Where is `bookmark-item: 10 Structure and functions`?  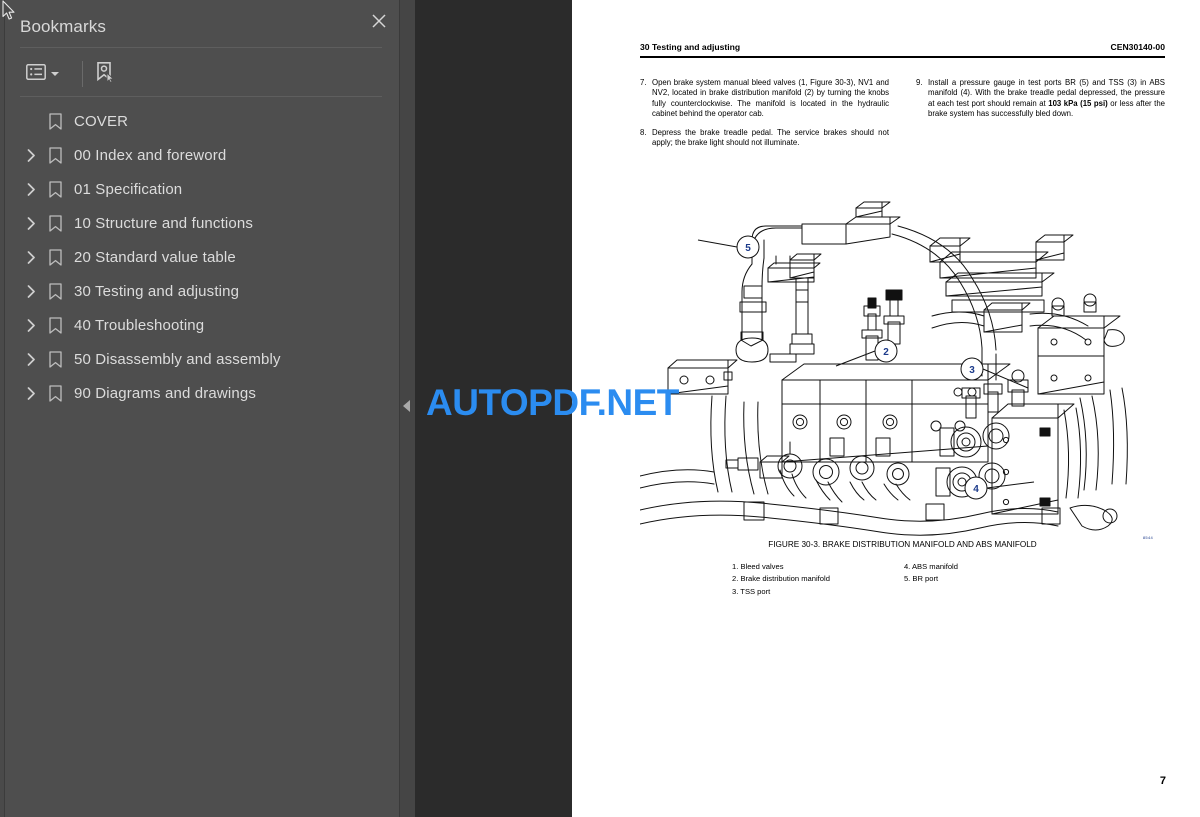 bookmark-item: 10 Structure and functions is located at coordinates (200, 223).